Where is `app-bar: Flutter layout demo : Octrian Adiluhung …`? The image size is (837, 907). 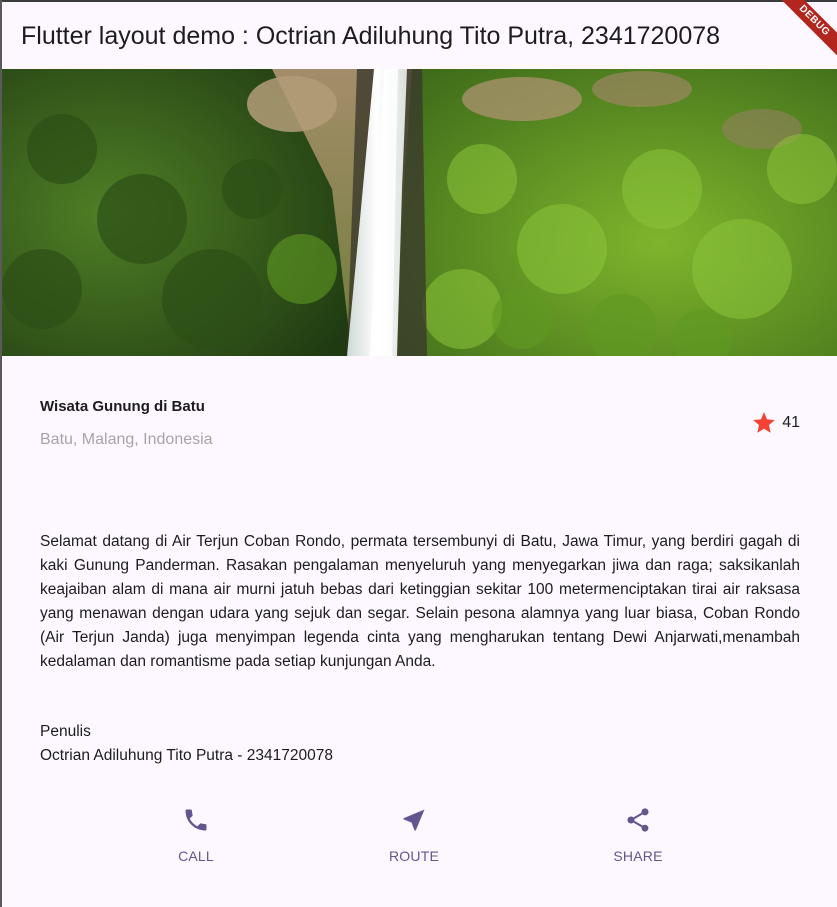 app-bar: Flutter layout demo : Octrian Adiluhung … is located at coordinates (419, 35).